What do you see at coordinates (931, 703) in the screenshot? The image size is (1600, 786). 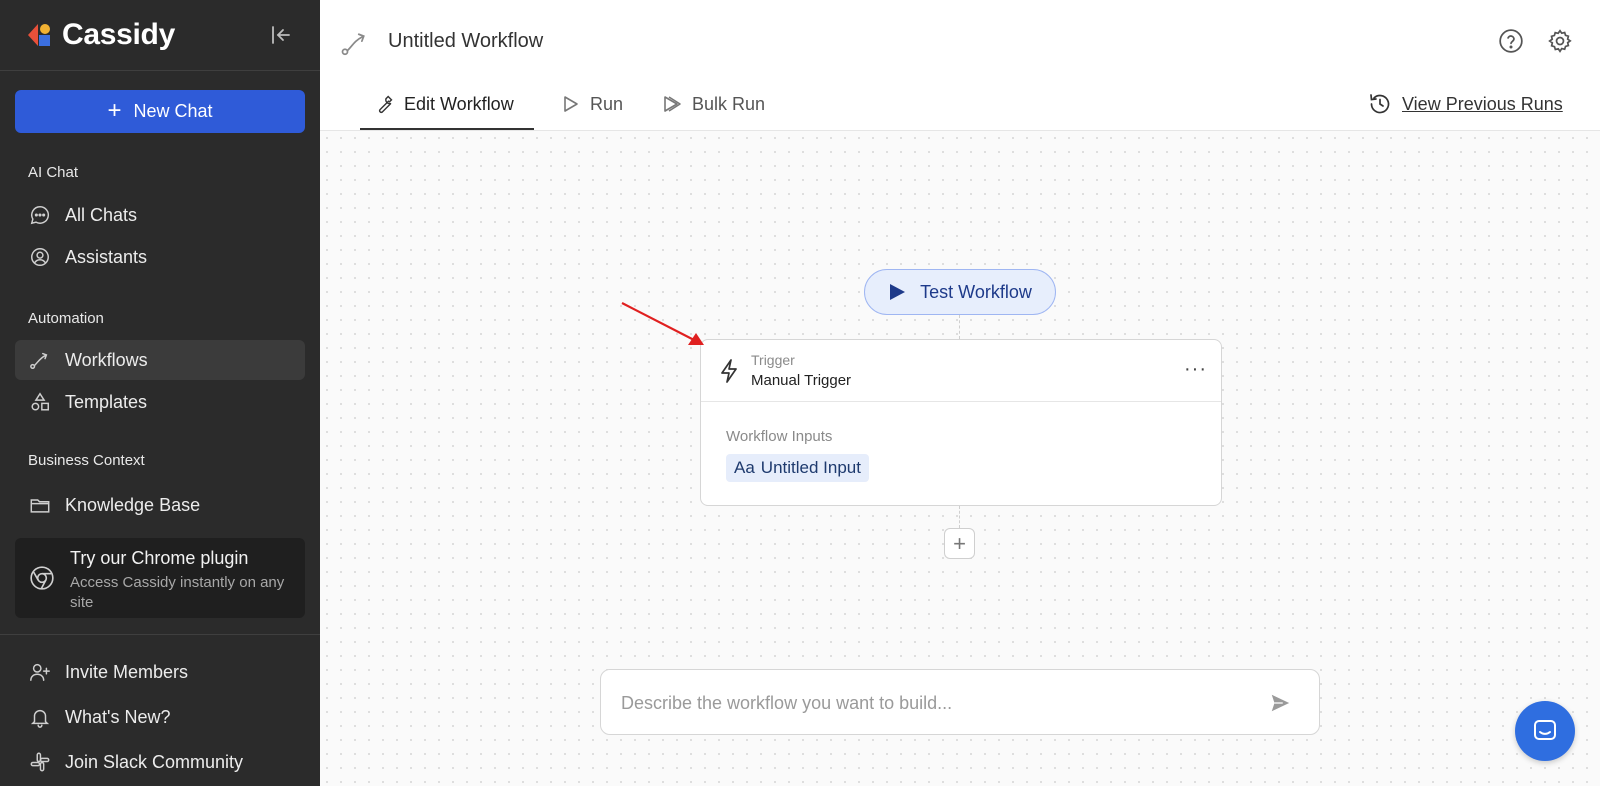 I see `workflow-prompt-input` at bounding box center [931, 703].